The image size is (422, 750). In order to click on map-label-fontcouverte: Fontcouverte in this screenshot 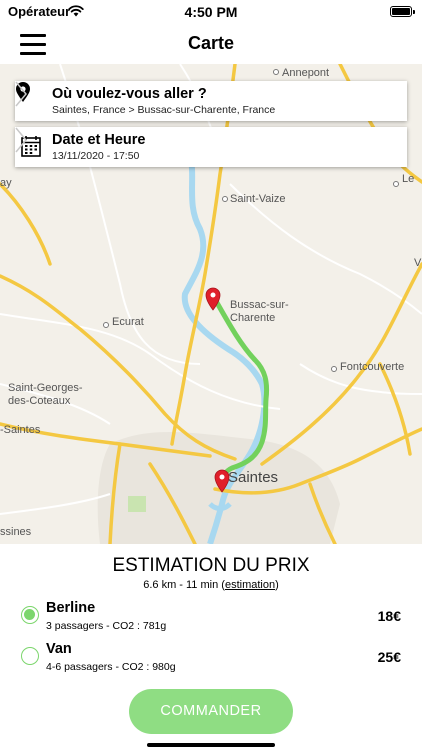, I will do `click(372, 367)`.